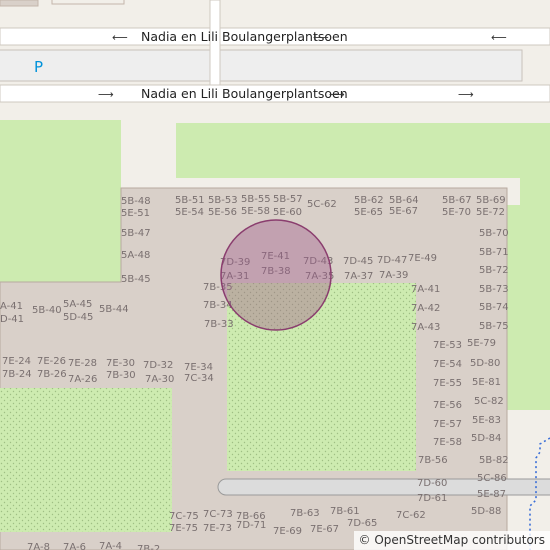 This screenshot has height=550, width=550. Describe the element at coordinates (369, 200) in the screenshot. I see `plot-label: 5B-62` at that location.